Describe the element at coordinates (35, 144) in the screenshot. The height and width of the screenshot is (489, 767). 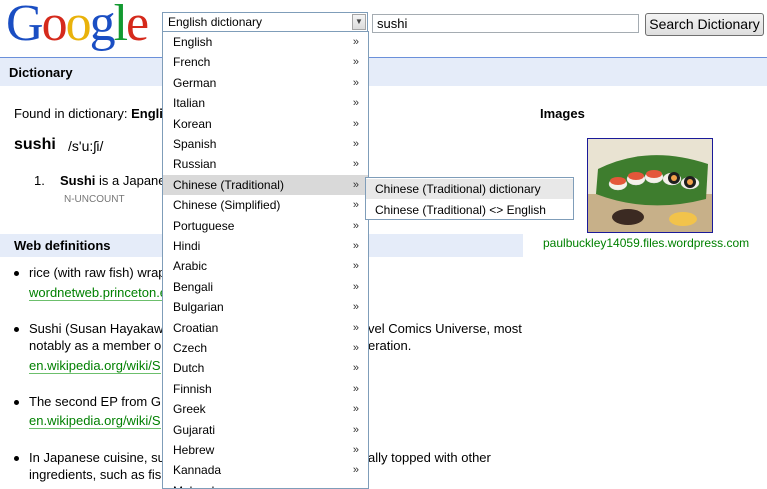
I see `entry-word: sushi` at that location.